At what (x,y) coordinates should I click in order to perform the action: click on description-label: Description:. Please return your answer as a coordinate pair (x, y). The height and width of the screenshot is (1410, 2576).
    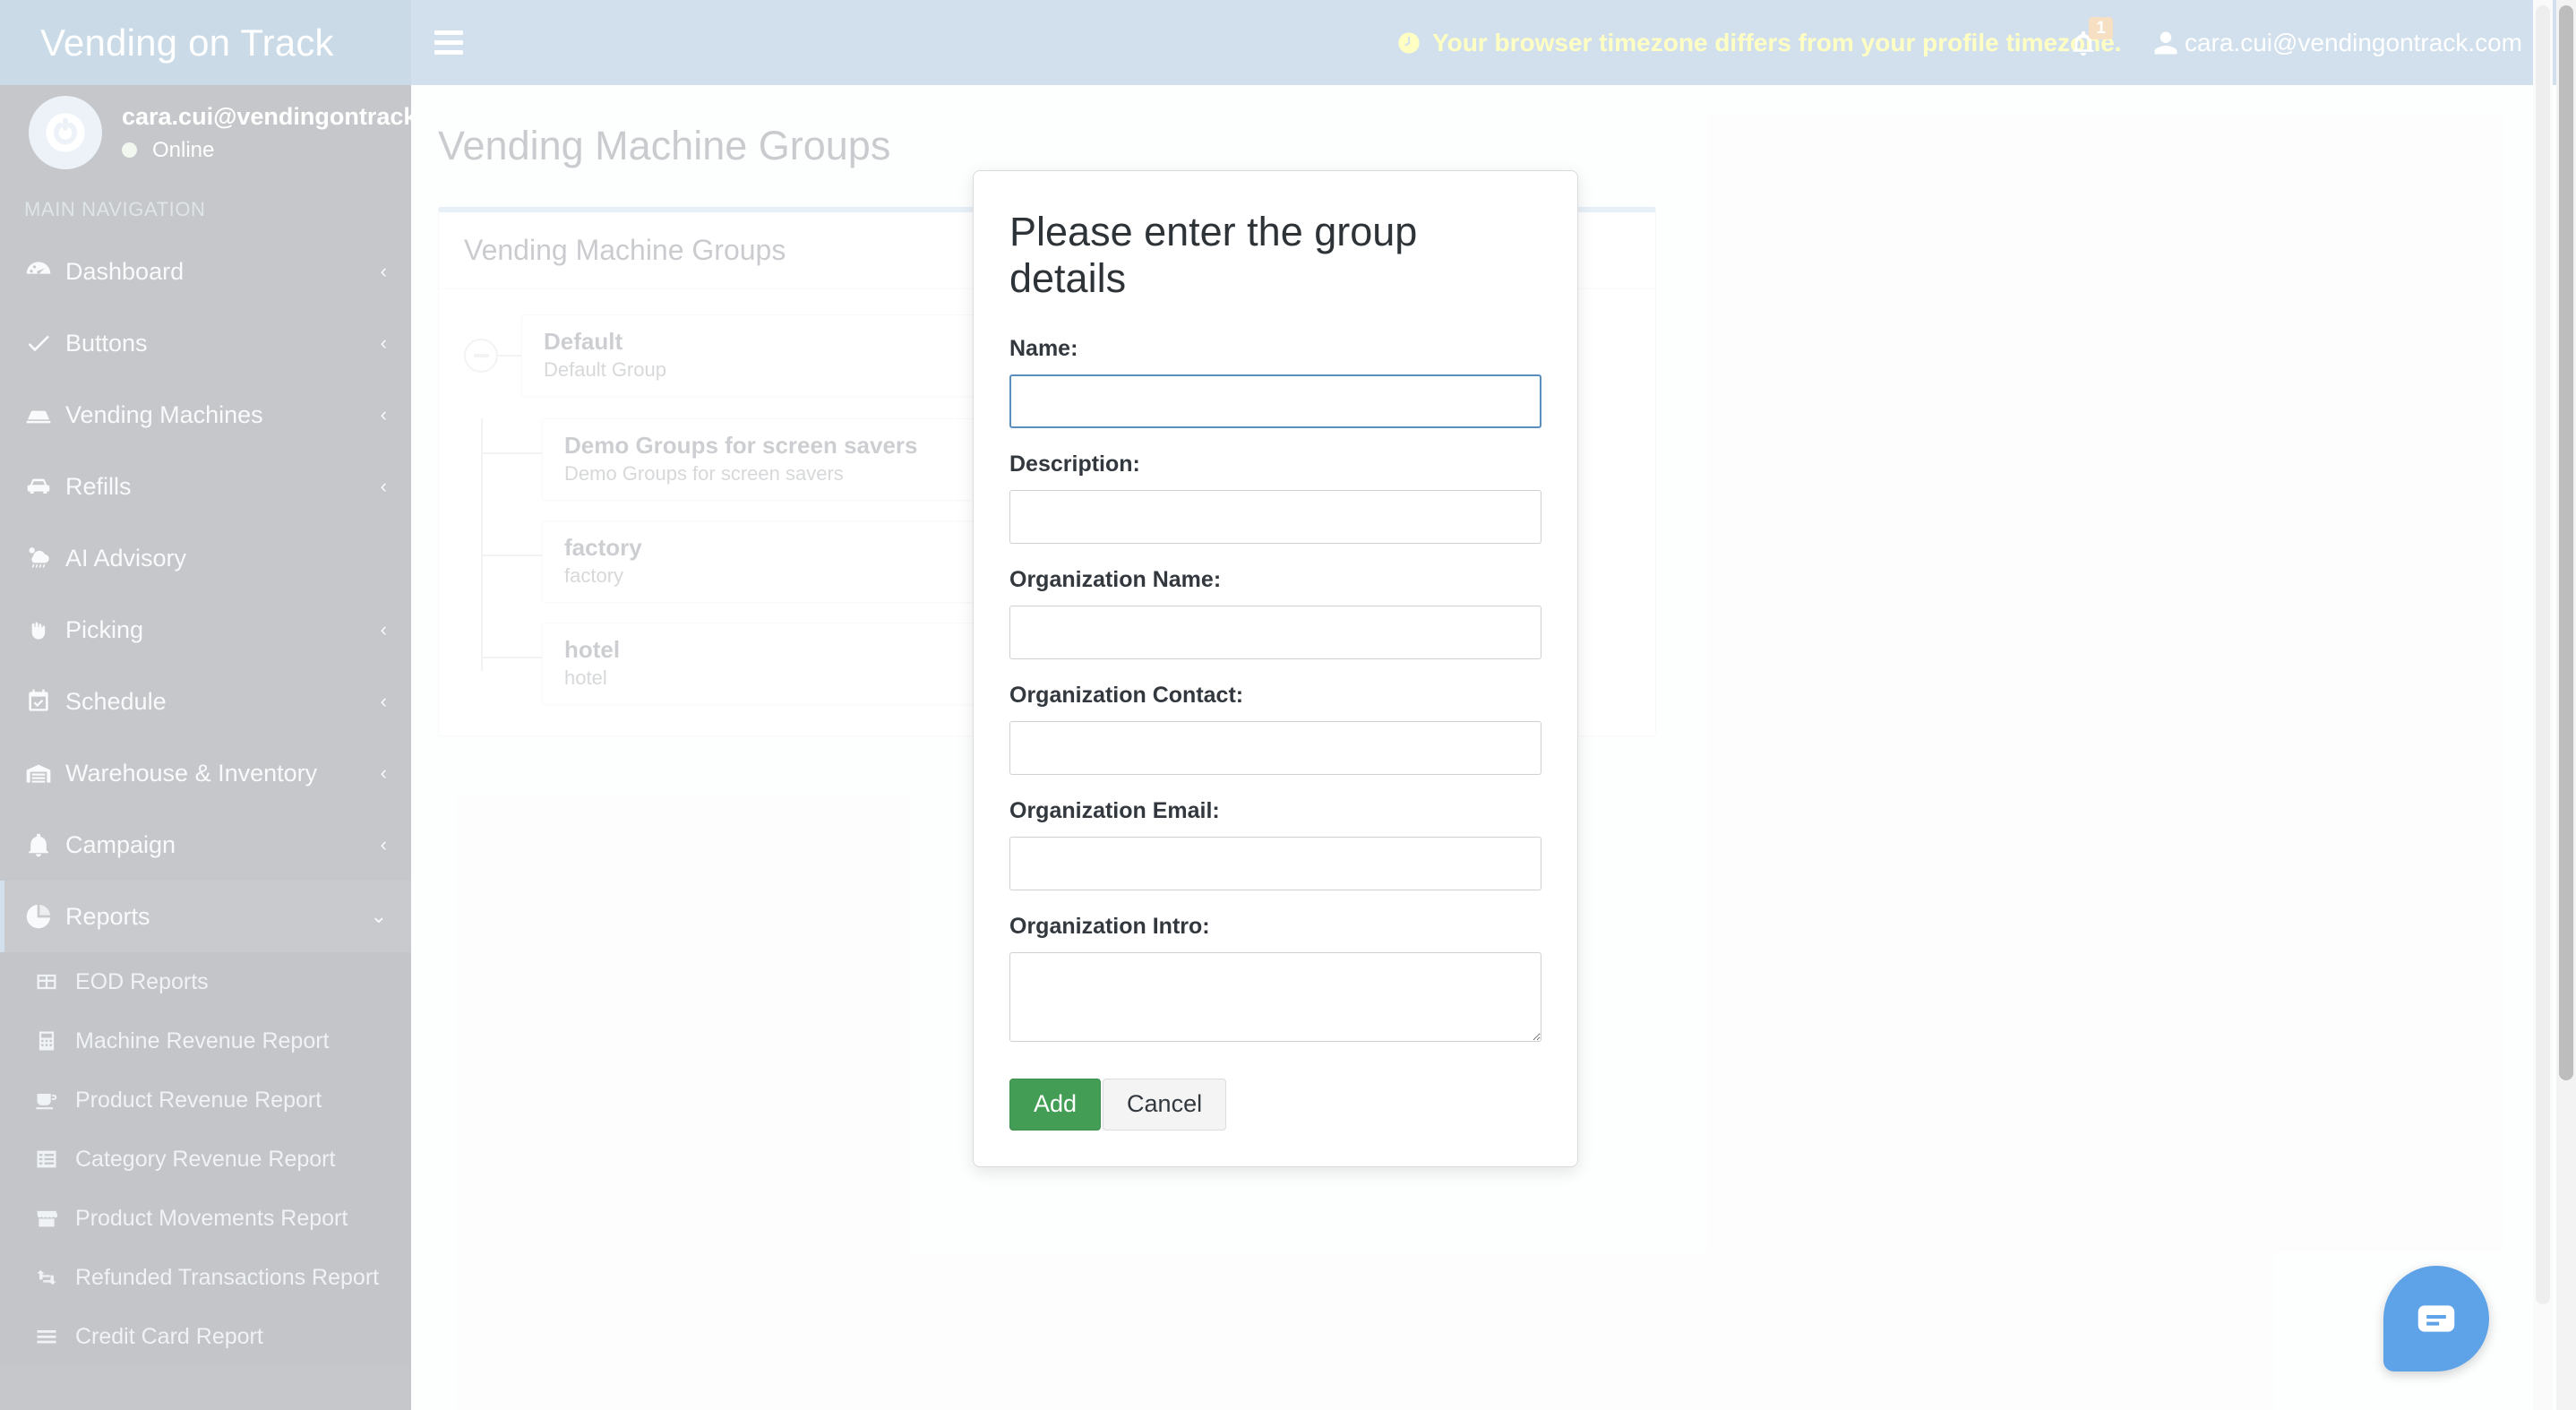
    Looking at the image, I should click on (1074, 464).